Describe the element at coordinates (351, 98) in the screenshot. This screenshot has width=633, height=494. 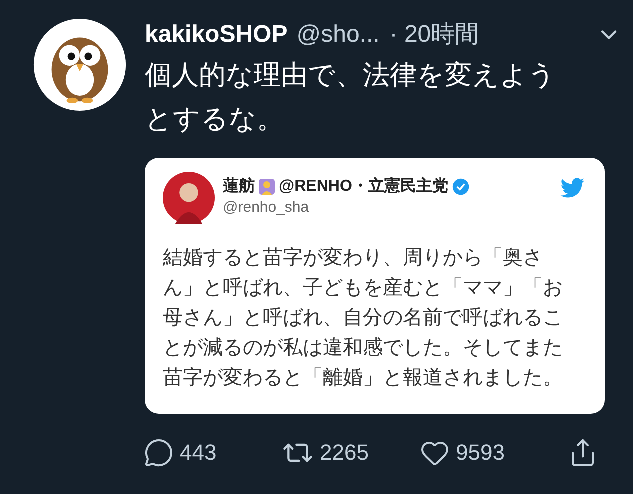
I see `tweet-text: 個人的な理由で、法律を変えよう とするな。` at that location.